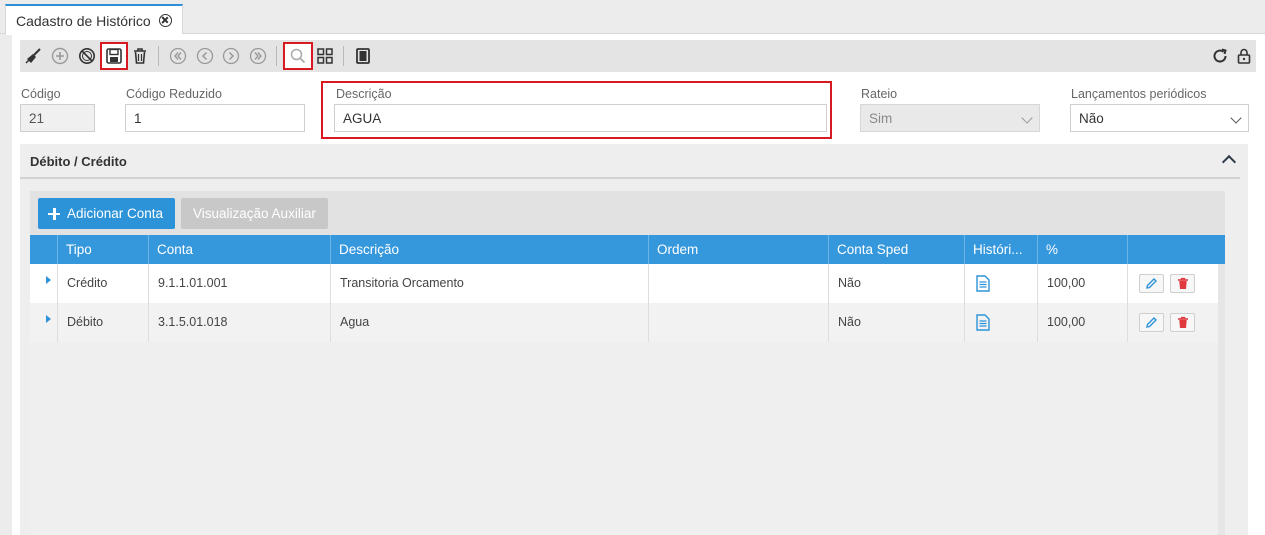  I want to click on column-percent: %, so click(1083, 249).